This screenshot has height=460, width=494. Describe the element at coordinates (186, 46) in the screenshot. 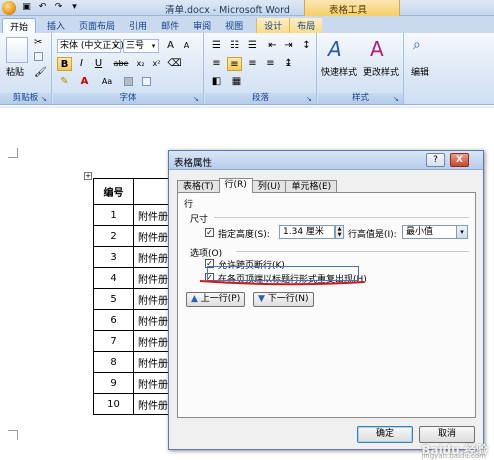

I see `shrink-font-icon: A` at that location.